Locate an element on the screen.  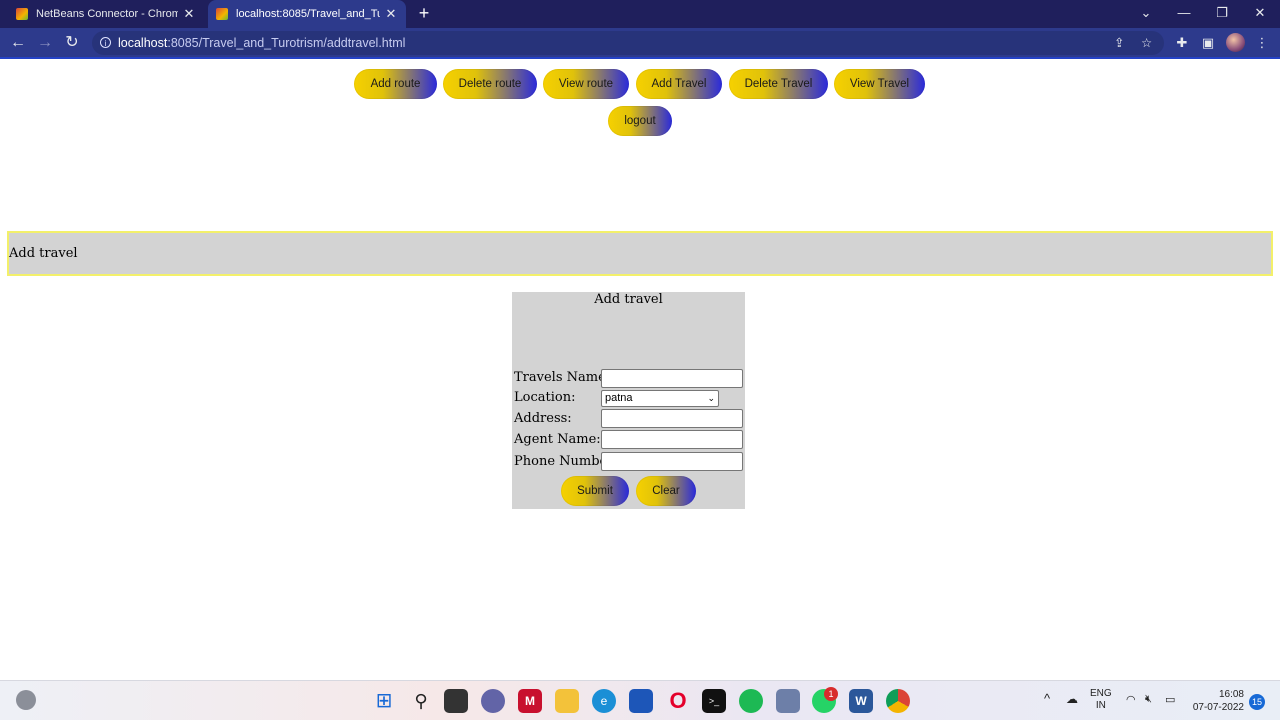
file-explorer-icon is located at coordinates (567, 701).